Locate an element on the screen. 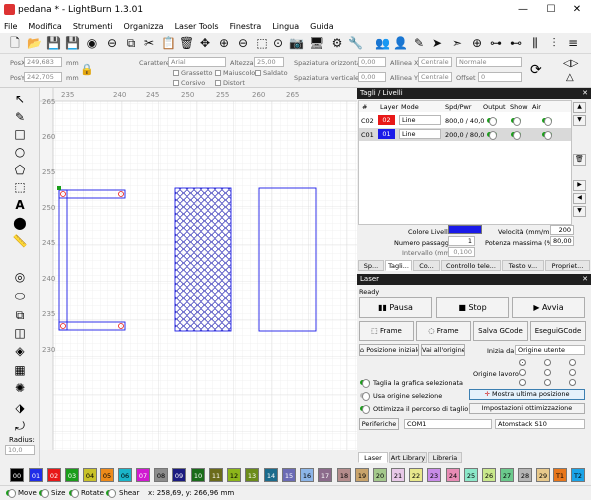 Image resolution: width=591 pixels, height=500 pixels. tab-laser: Laser is located at coordinates (373, 457).